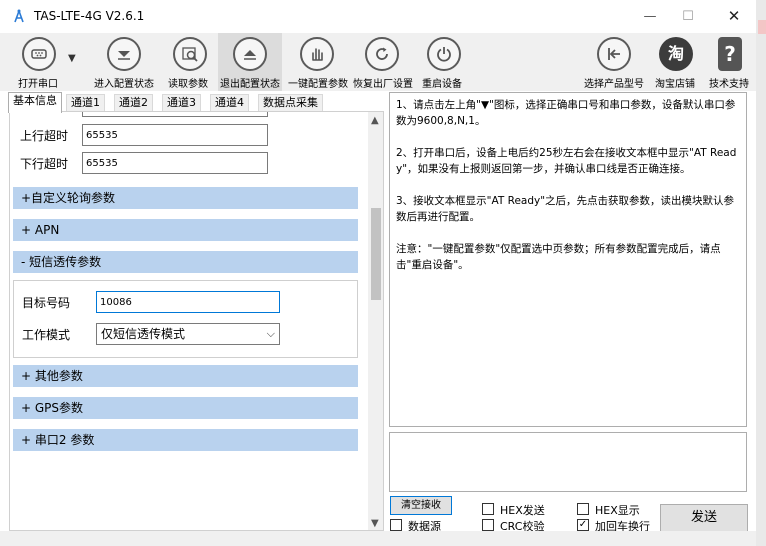  I want to click on downlink-timeout-row: 下行超时, so click(150, 163).